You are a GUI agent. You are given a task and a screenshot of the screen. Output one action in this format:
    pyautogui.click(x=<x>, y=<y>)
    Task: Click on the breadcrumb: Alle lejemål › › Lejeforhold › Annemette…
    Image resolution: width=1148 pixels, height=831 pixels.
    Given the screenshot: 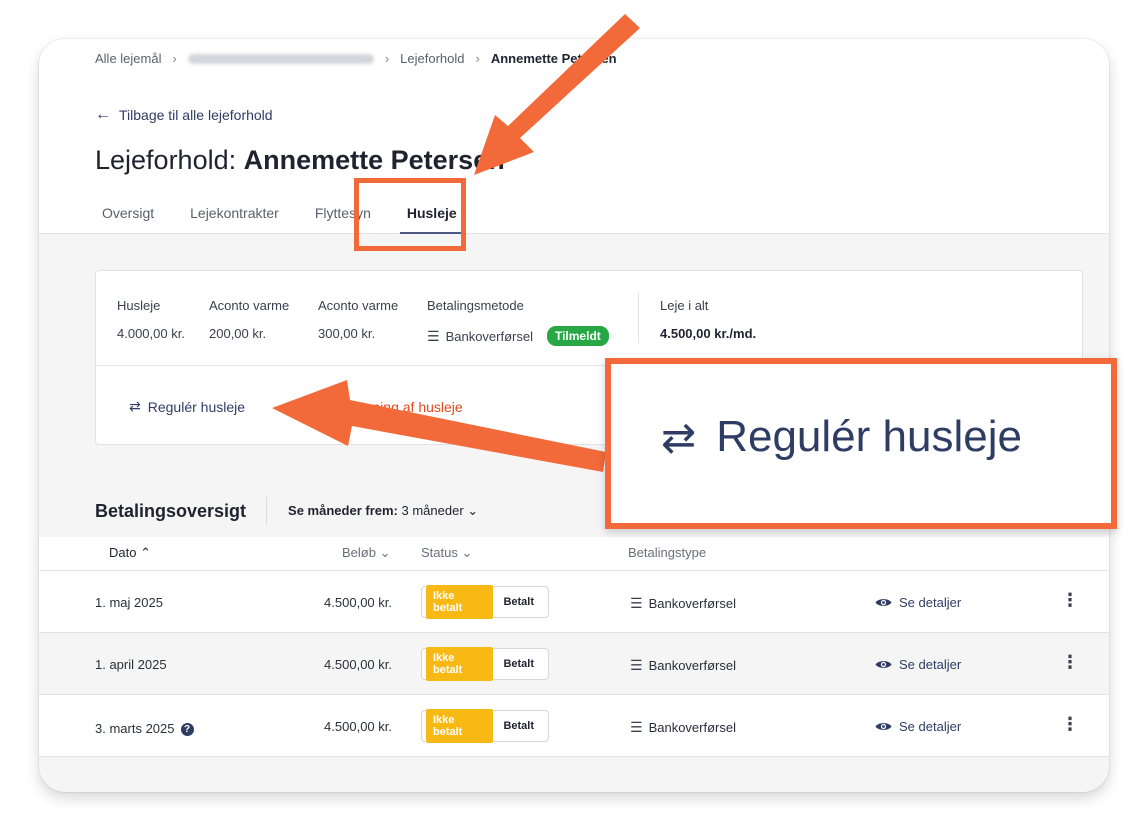 What is the action you would take?
    pyautogui.click(x=356, y=58)
    